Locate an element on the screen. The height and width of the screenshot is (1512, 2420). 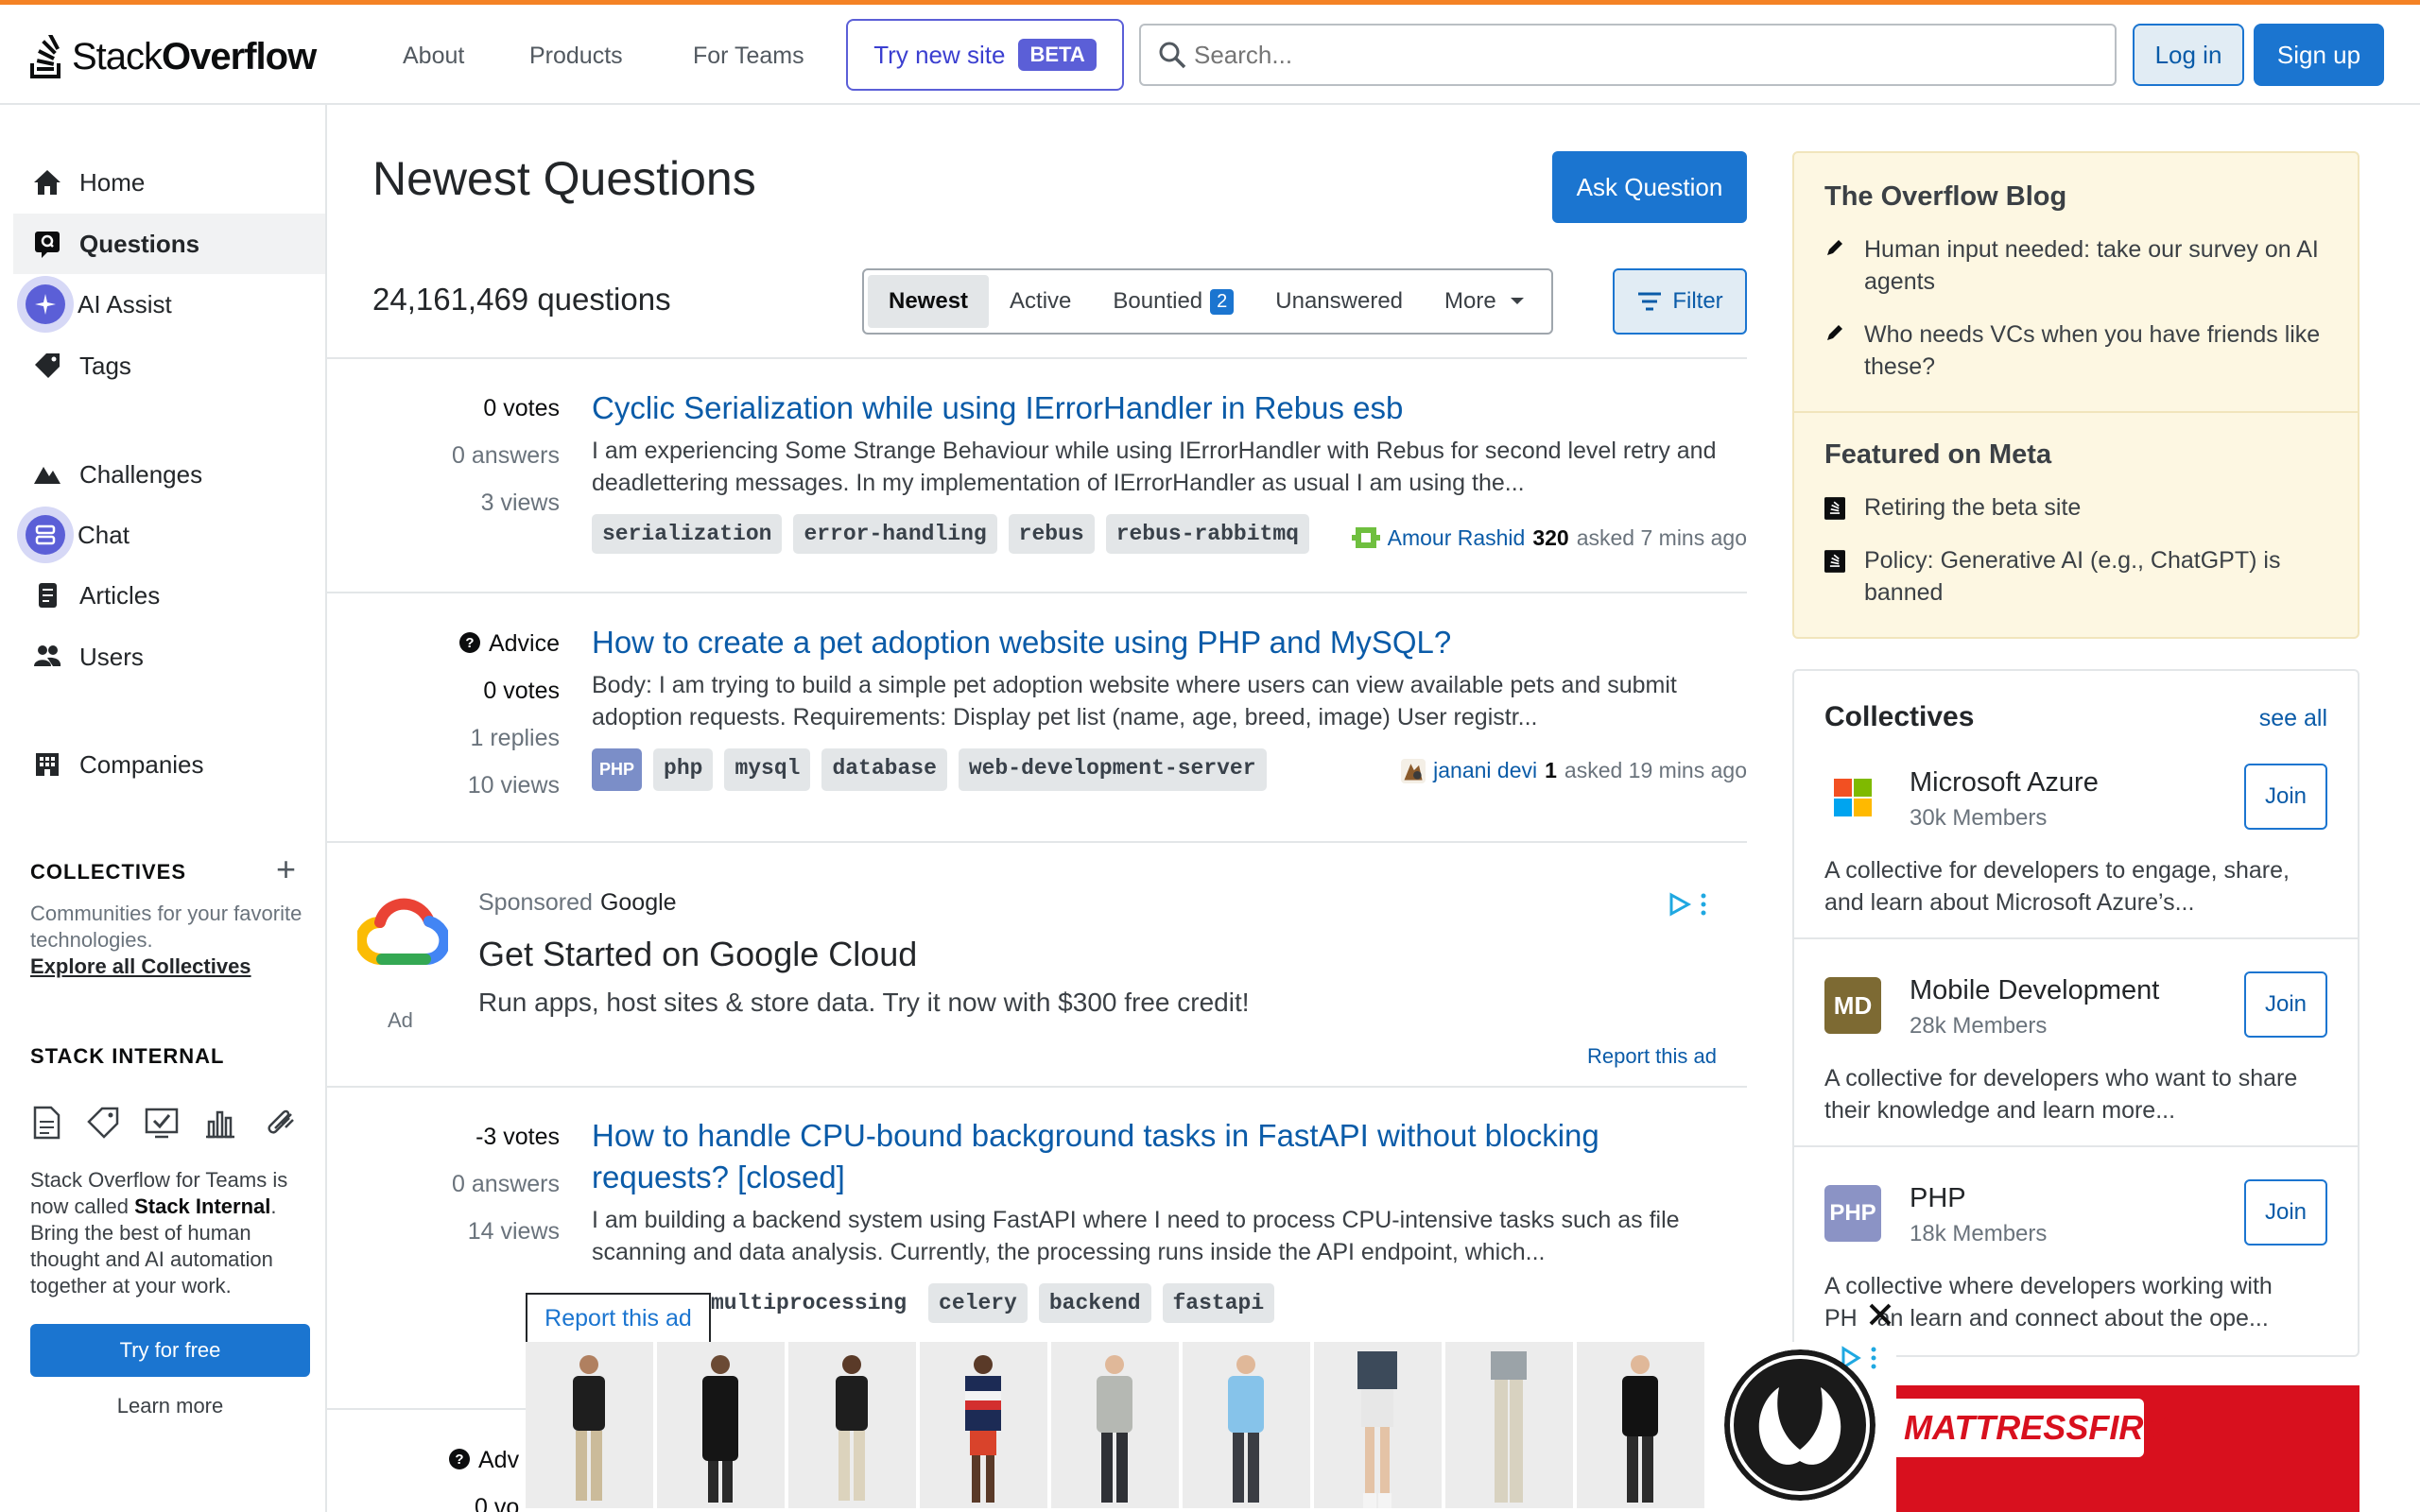
sidebar-item-chat: Chat is located at coordinates (169, 535).